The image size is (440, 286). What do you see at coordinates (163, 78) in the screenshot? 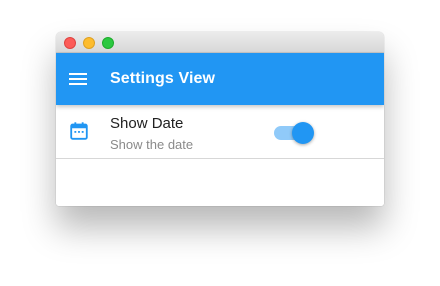
I see `page-title: Settings View` at bounding box center [163, 78].